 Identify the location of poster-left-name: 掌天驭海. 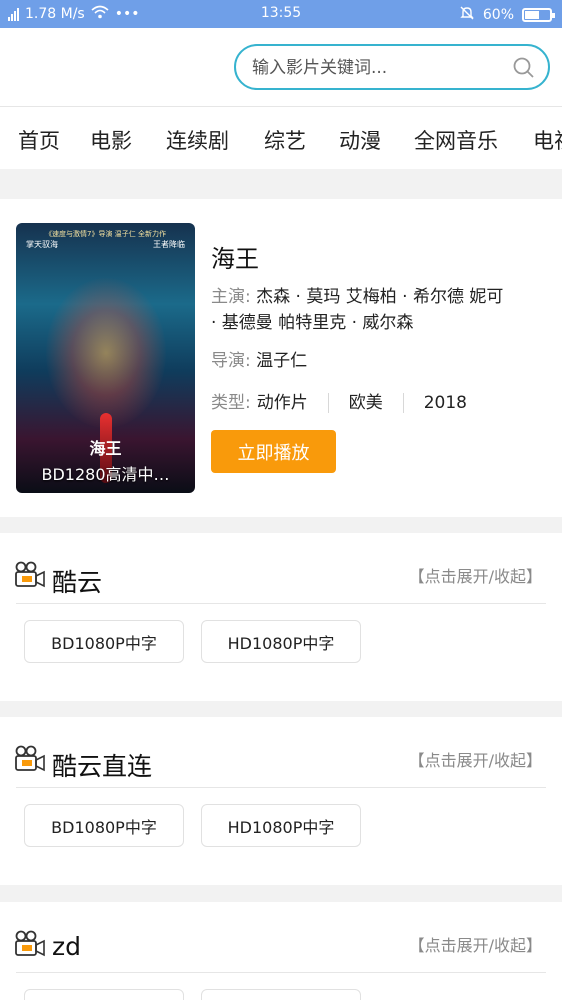
(42, 244).